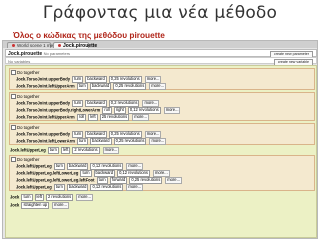 This screenshot has width=320, height=240. I want to click on block-header: Do together, so click(25, 97).